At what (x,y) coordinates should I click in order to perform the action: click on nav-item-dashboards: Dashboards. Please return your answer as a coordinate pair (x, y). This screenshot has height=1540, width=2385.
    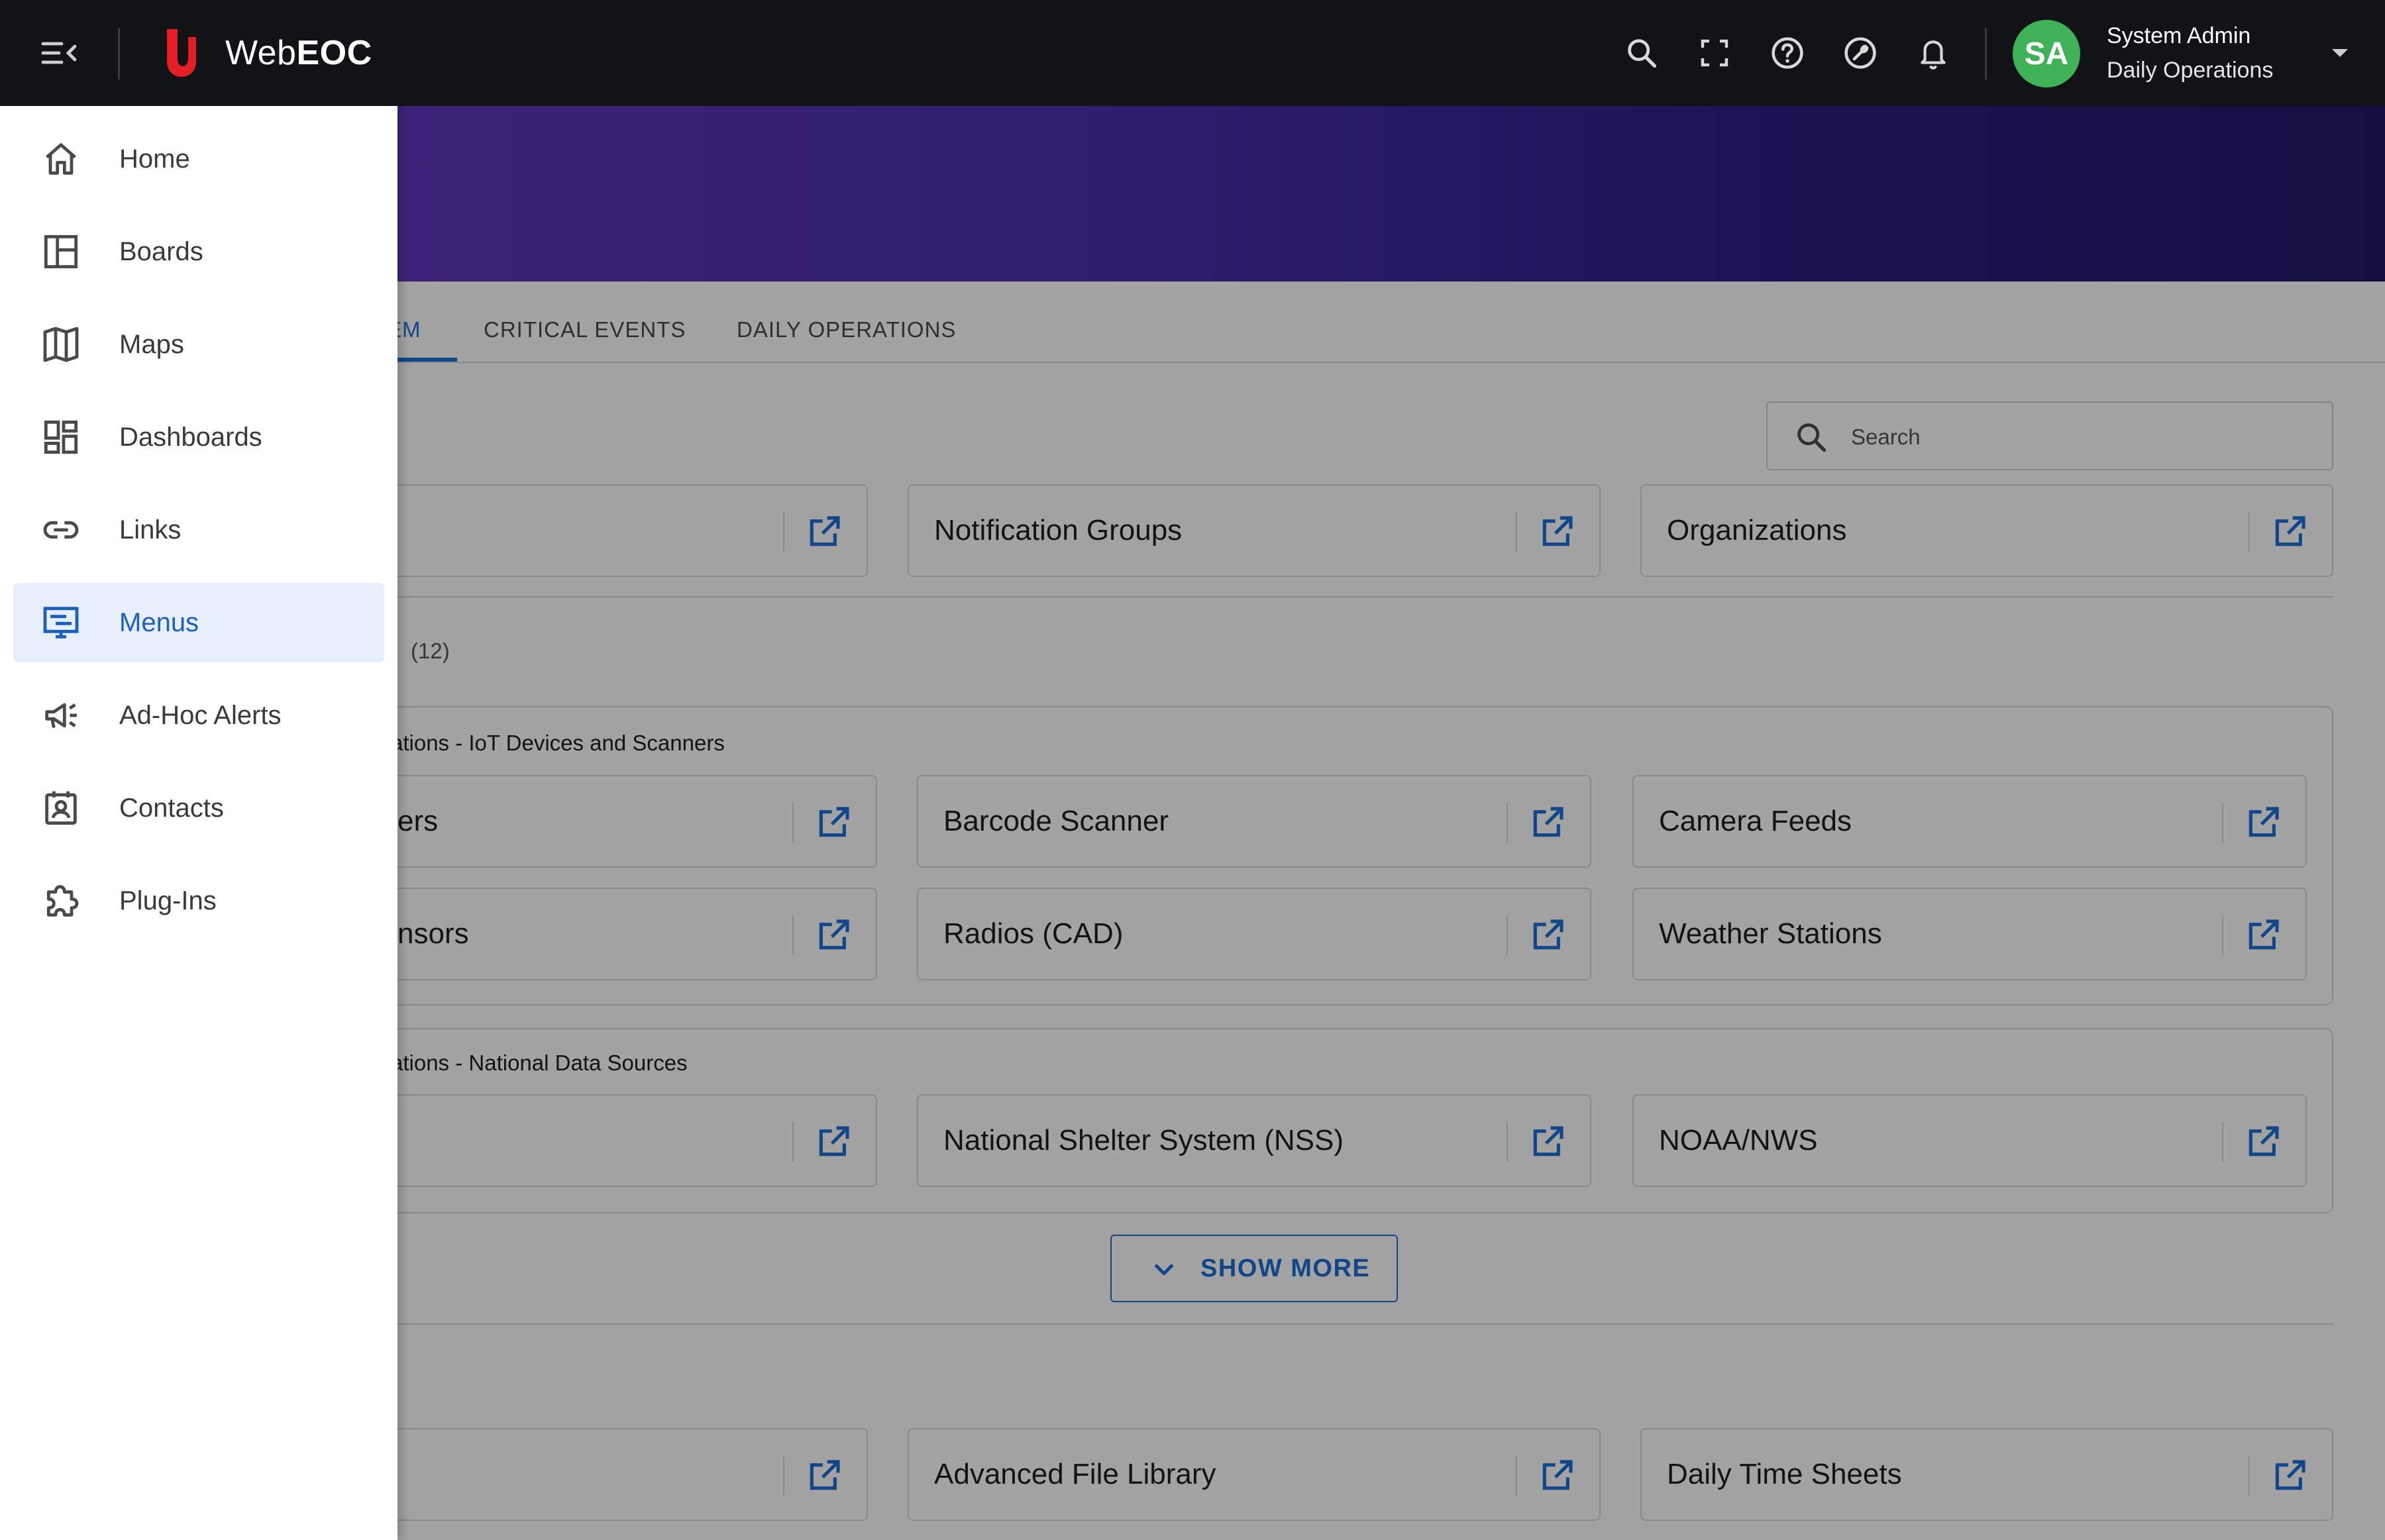
    Looking at the image, I should click on (199, 437).